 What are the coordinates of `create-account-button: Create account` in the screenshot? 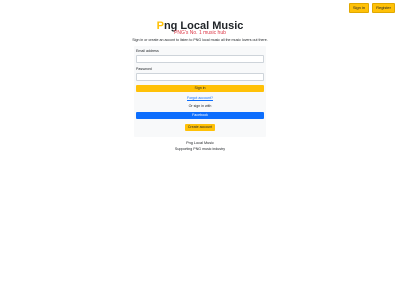 It's located at (200, 127).